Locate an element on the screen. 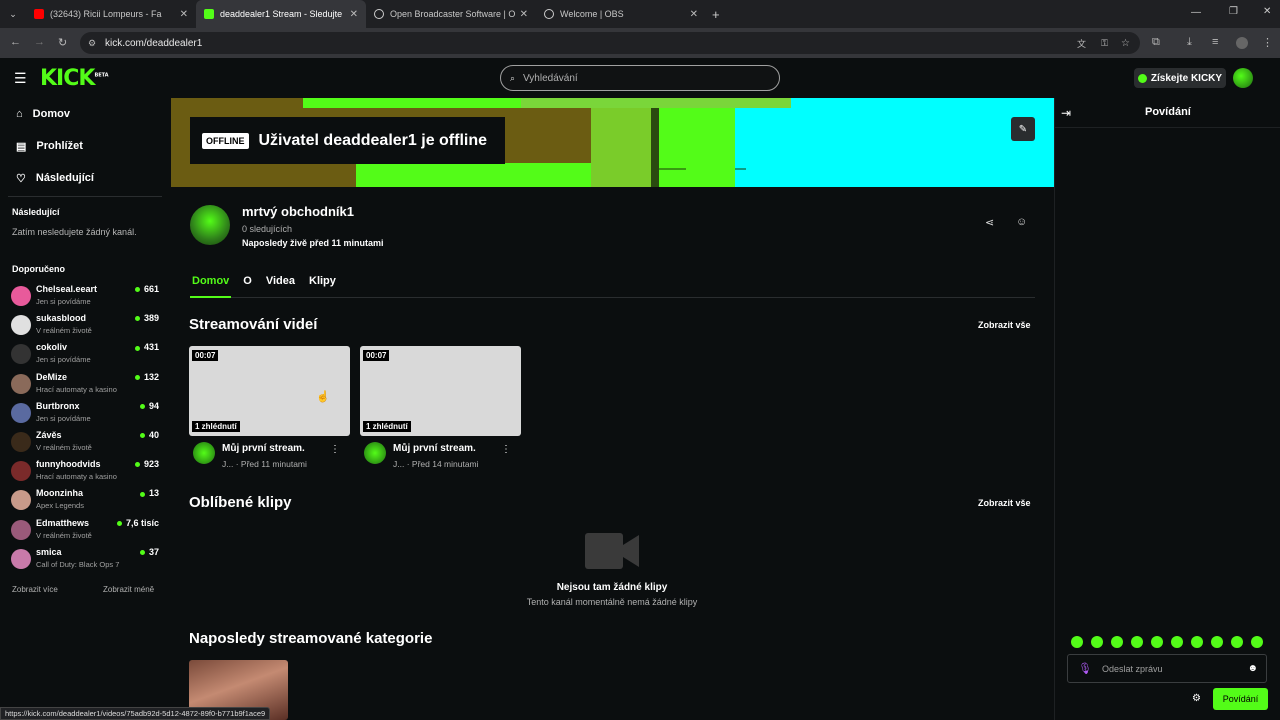 This screenshot has height=720, width=1280. recommended-channel: Chelseal.eeart Jen si povídáme 661 is located at coordinates (85, 295).